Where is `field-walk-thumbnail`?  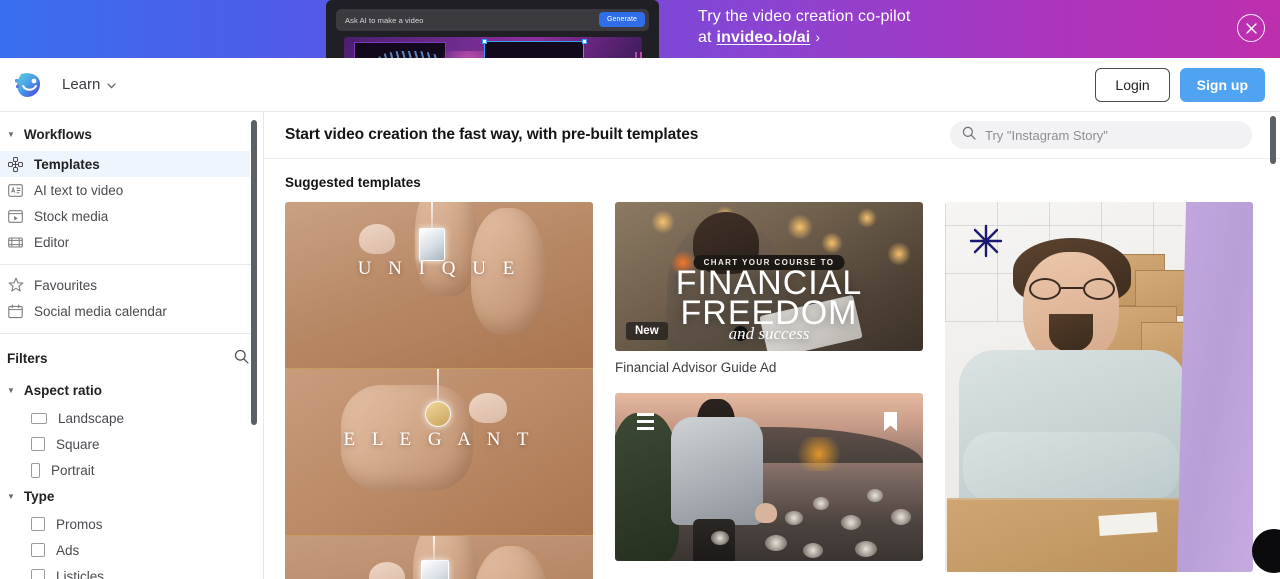 field-walk-thumbnail is located at coordinates (769, 477).